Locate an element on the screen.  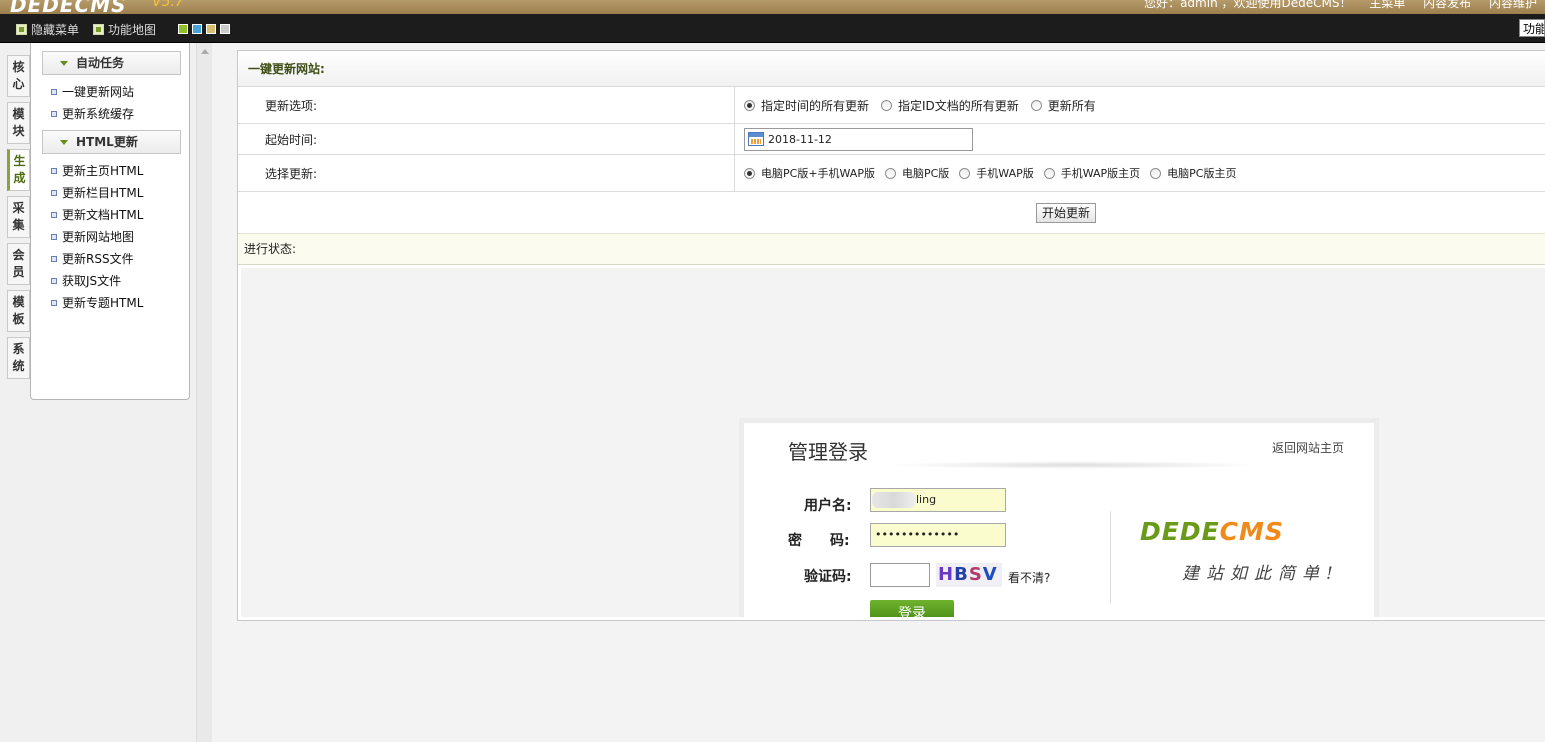
map-icon is located at coordinates (98, 29).